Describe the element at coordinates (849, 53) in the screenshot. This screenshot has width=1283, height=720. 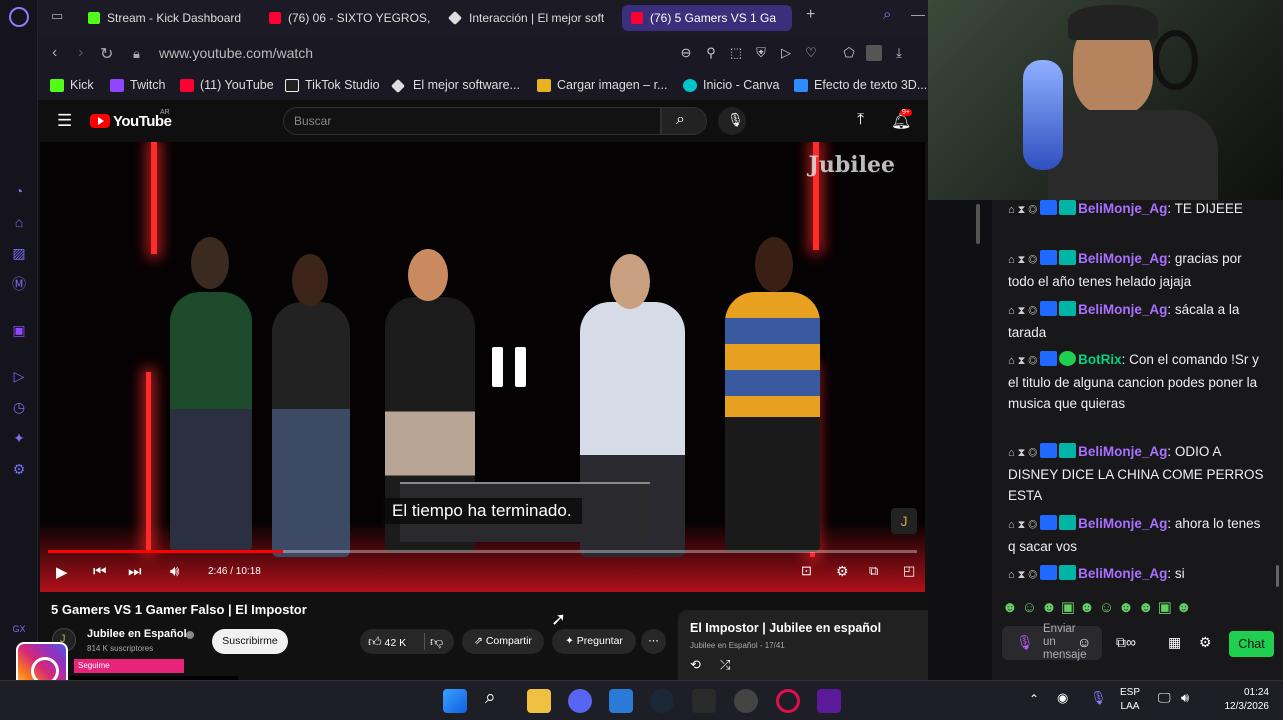
I see `extension-icon: ⬠` at that location.